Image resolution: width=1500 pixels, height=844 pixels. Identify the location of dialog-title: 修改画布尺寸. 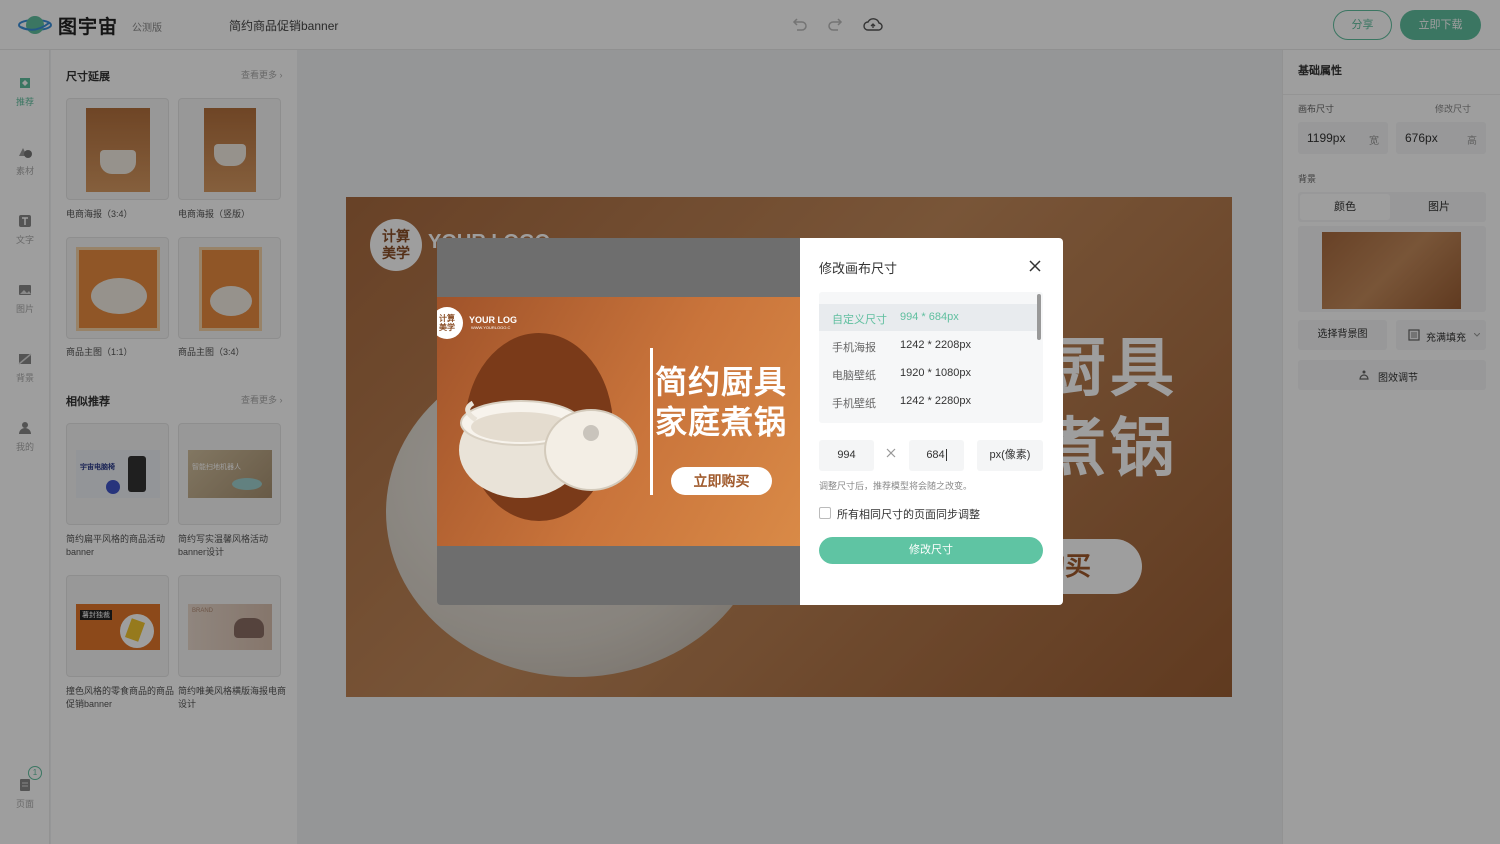
(858, 268).